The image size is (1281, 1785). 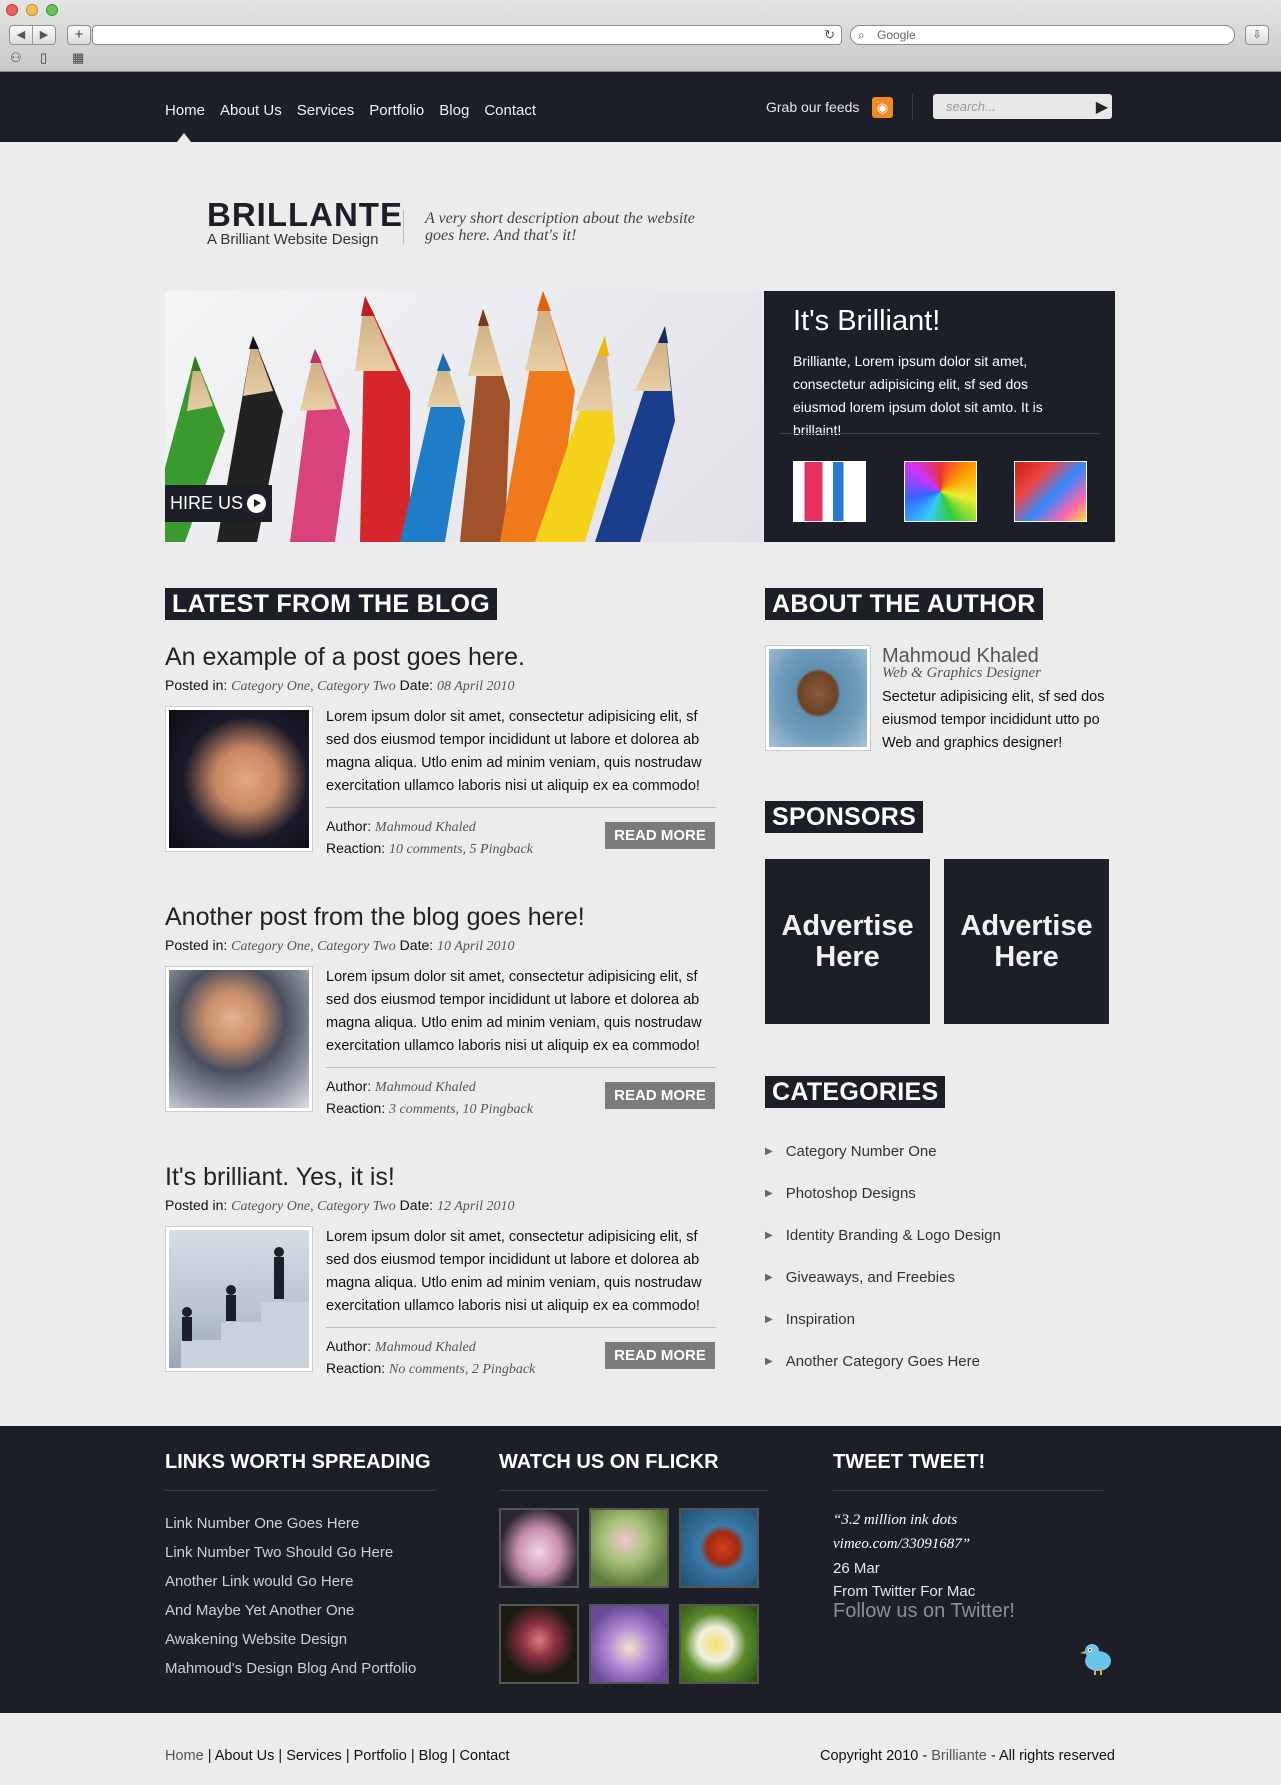 What do you see at coordinates (79, 35) in the screenshot?
I see `add-bookmark-button: +` at bounding box center [79, 35].